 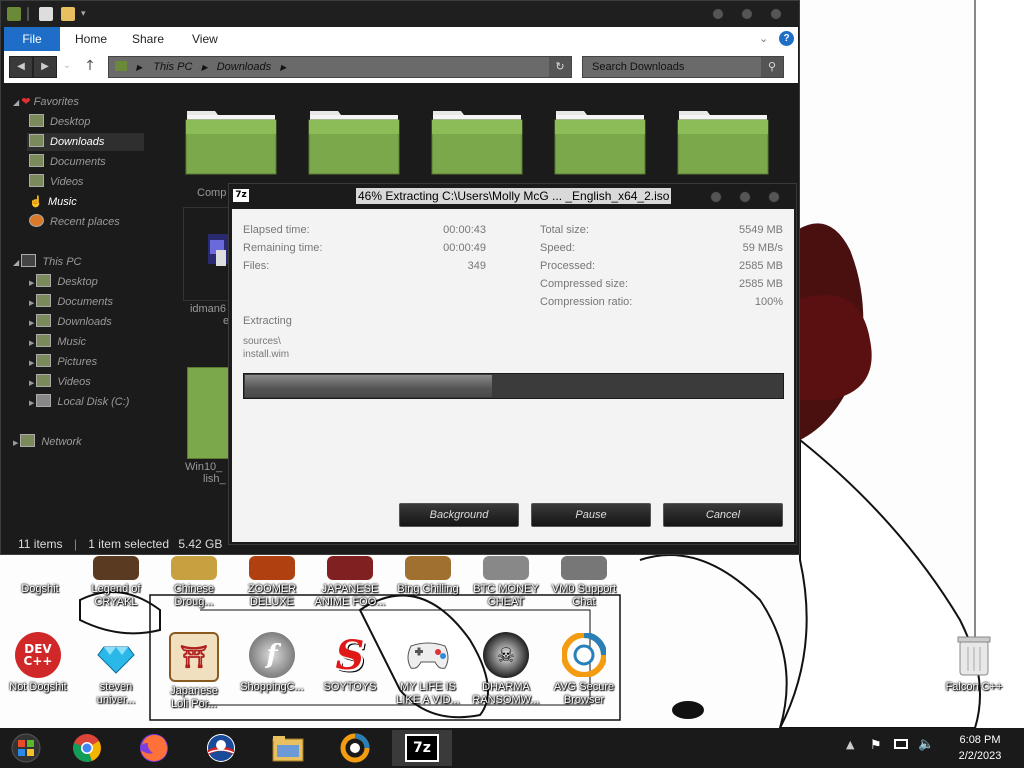 I want to click on refresh-icon: ↻, so click(x=560, y=67).